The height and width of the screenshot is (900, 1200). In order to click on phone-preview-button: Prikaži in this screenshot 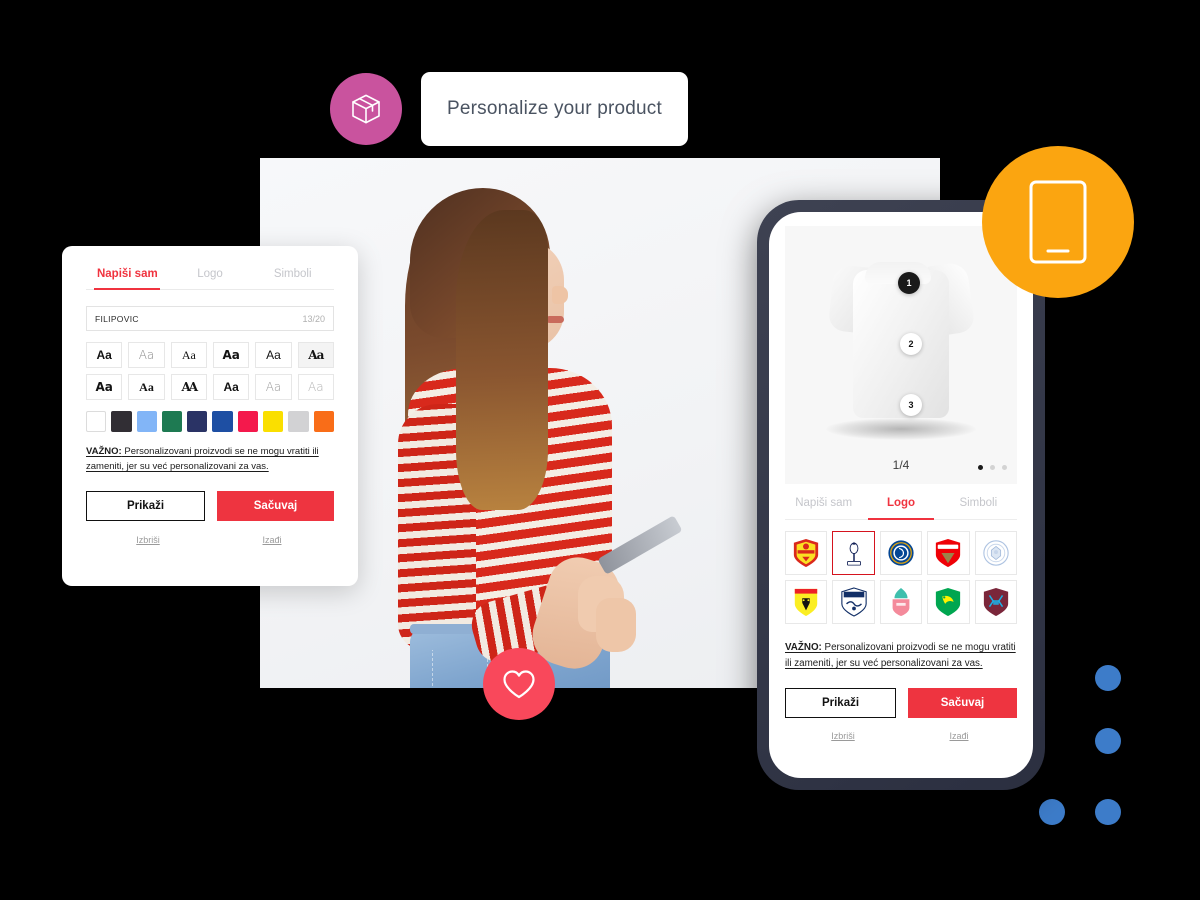, I will do `click(840, 702)`.